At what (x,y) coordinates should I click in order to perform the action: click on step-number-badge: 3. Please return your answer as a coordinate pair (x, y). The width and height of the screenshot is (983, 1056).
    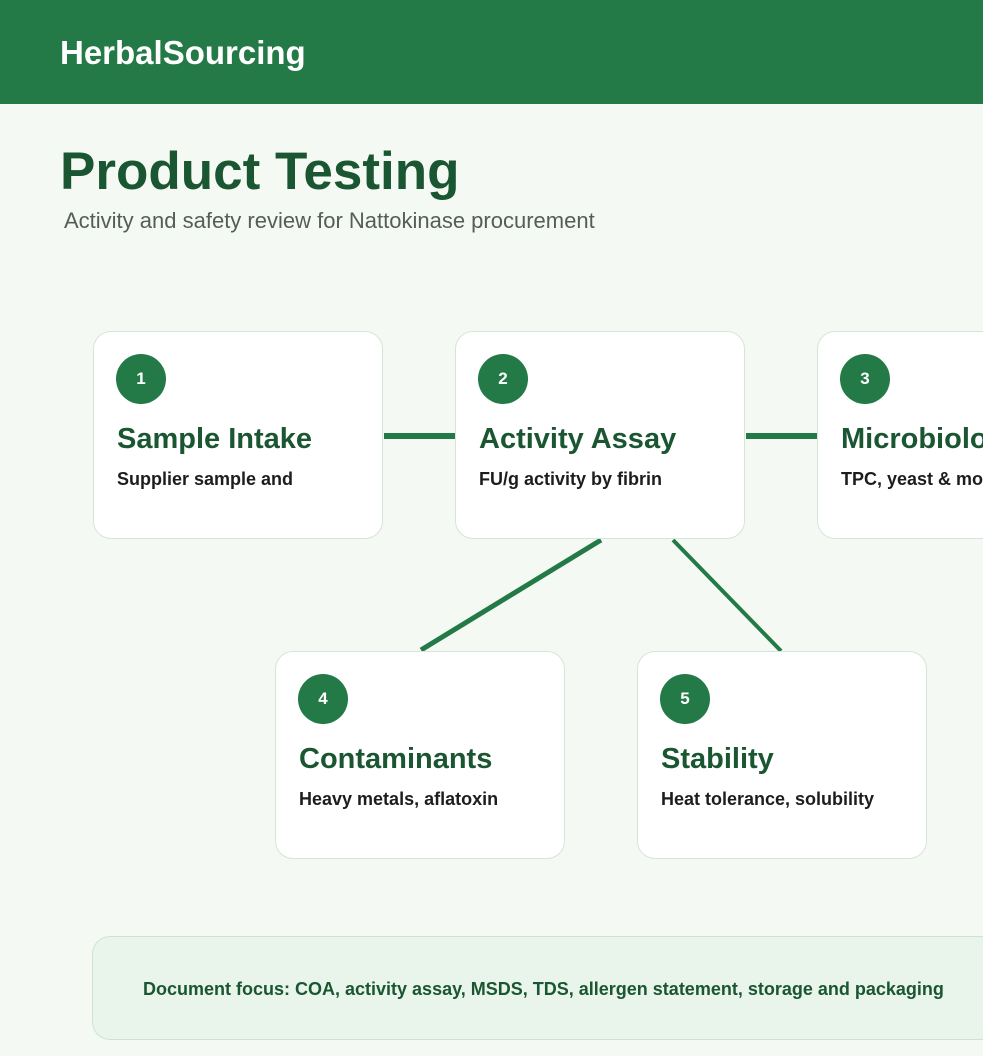
    Looking at the image, I should click on (865, 379).